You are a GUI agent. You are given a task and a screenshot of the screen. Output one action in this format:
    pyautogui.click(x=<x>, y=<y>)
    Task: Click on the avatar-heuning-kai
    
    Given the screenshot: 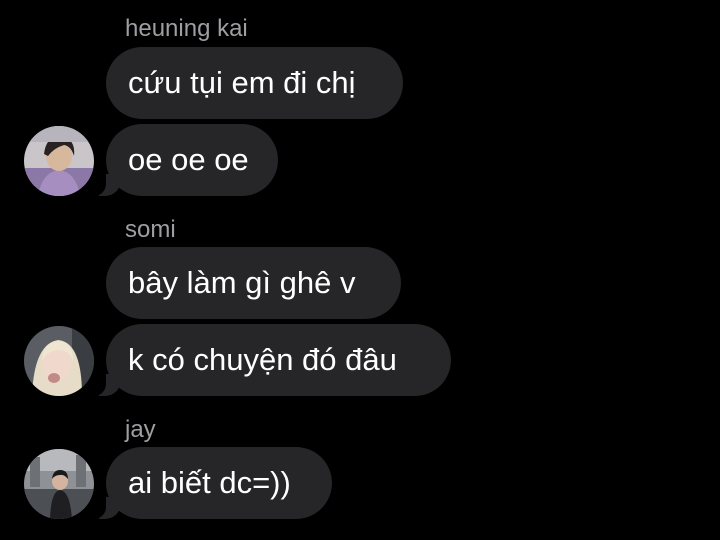 What is the action you would take?
    pyautogui.click(x=59, y=161)
    